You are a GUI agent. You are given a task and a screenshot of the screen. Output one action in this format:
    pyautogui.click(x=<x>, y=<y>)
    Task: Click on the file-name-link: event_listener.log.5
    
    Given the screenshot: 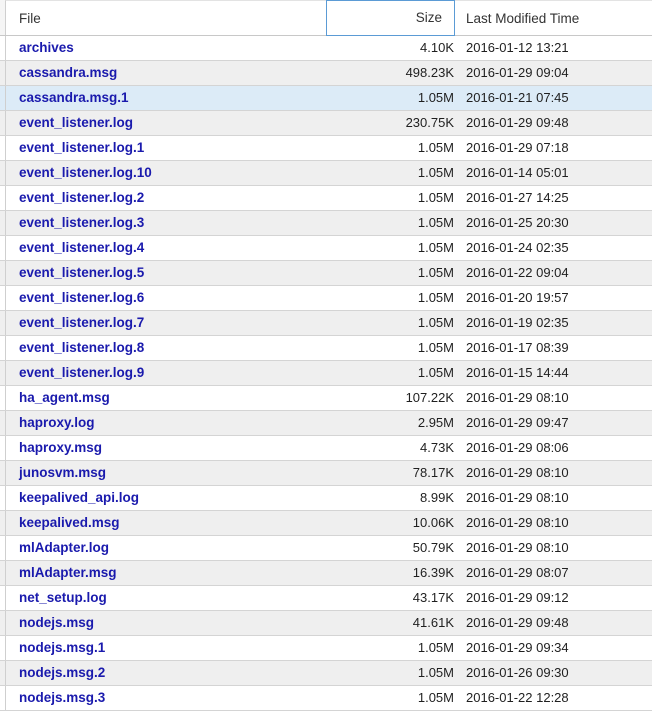 What is the action you would take?
    pyautogui.click(x=171, y=273)
    